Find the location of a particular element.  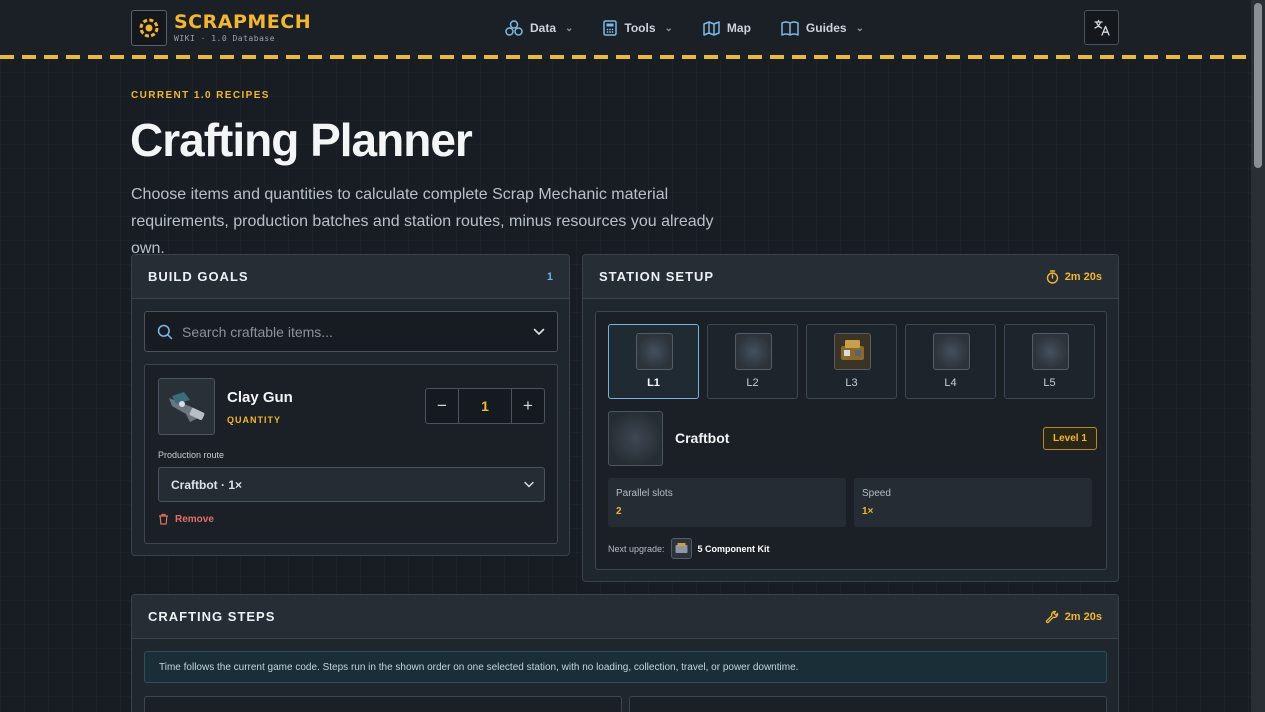

main-nav: Data ⌄ Tools ⌄ Map Guides ⌄ is located at coordinates (699, 28).